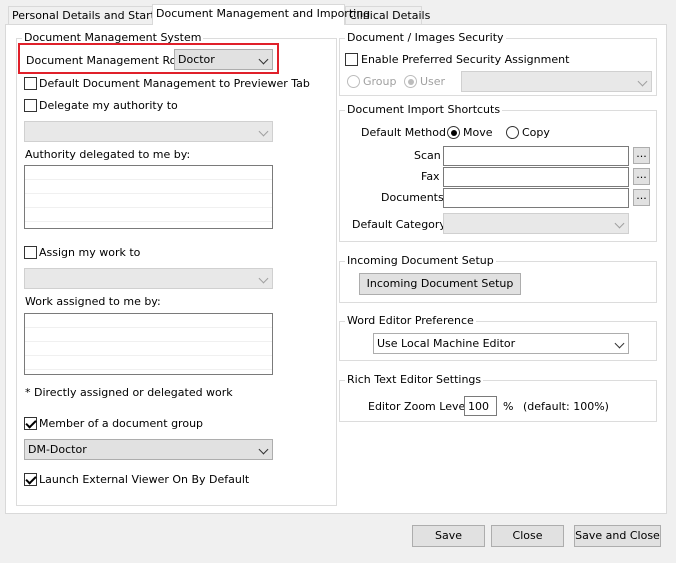 The height and width of the screenshot is (563, 676). I want to click on group-radio, so click(353, 81).